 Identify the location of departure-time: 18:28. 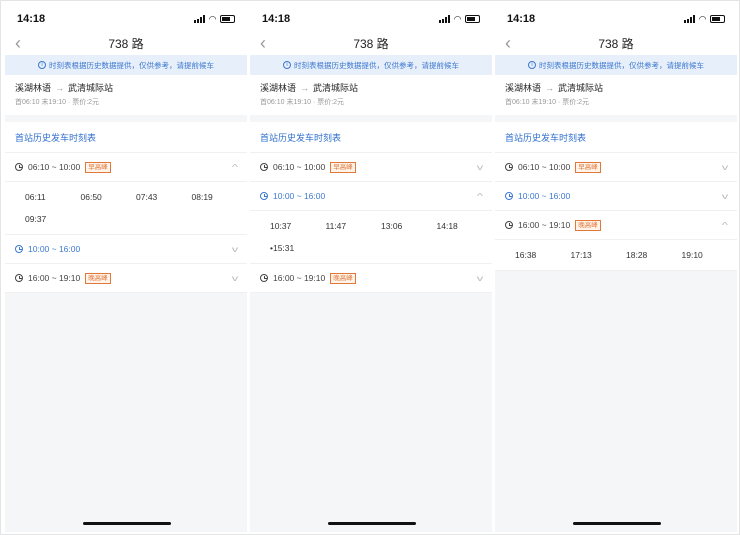
(637, 255).